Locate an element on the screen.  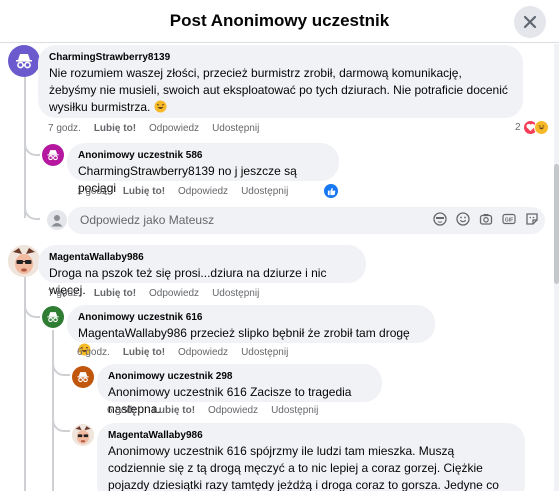
user-icon is located at coordinates (57, 221).